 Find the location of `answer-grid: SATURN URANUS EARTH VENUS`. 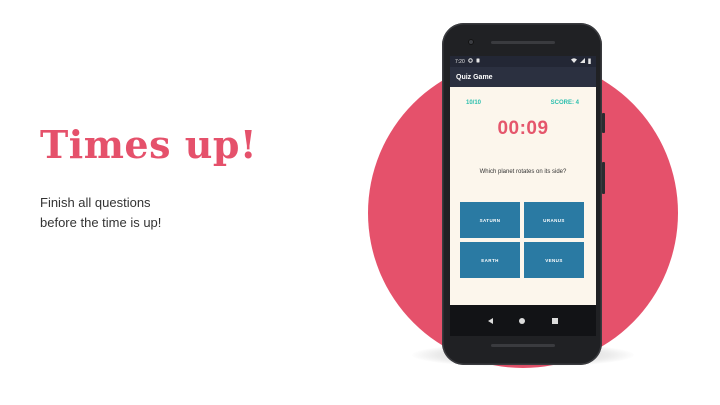

answer-grid: SATURN URANUS EARTH VENUS is located at coordinates (522, 240).